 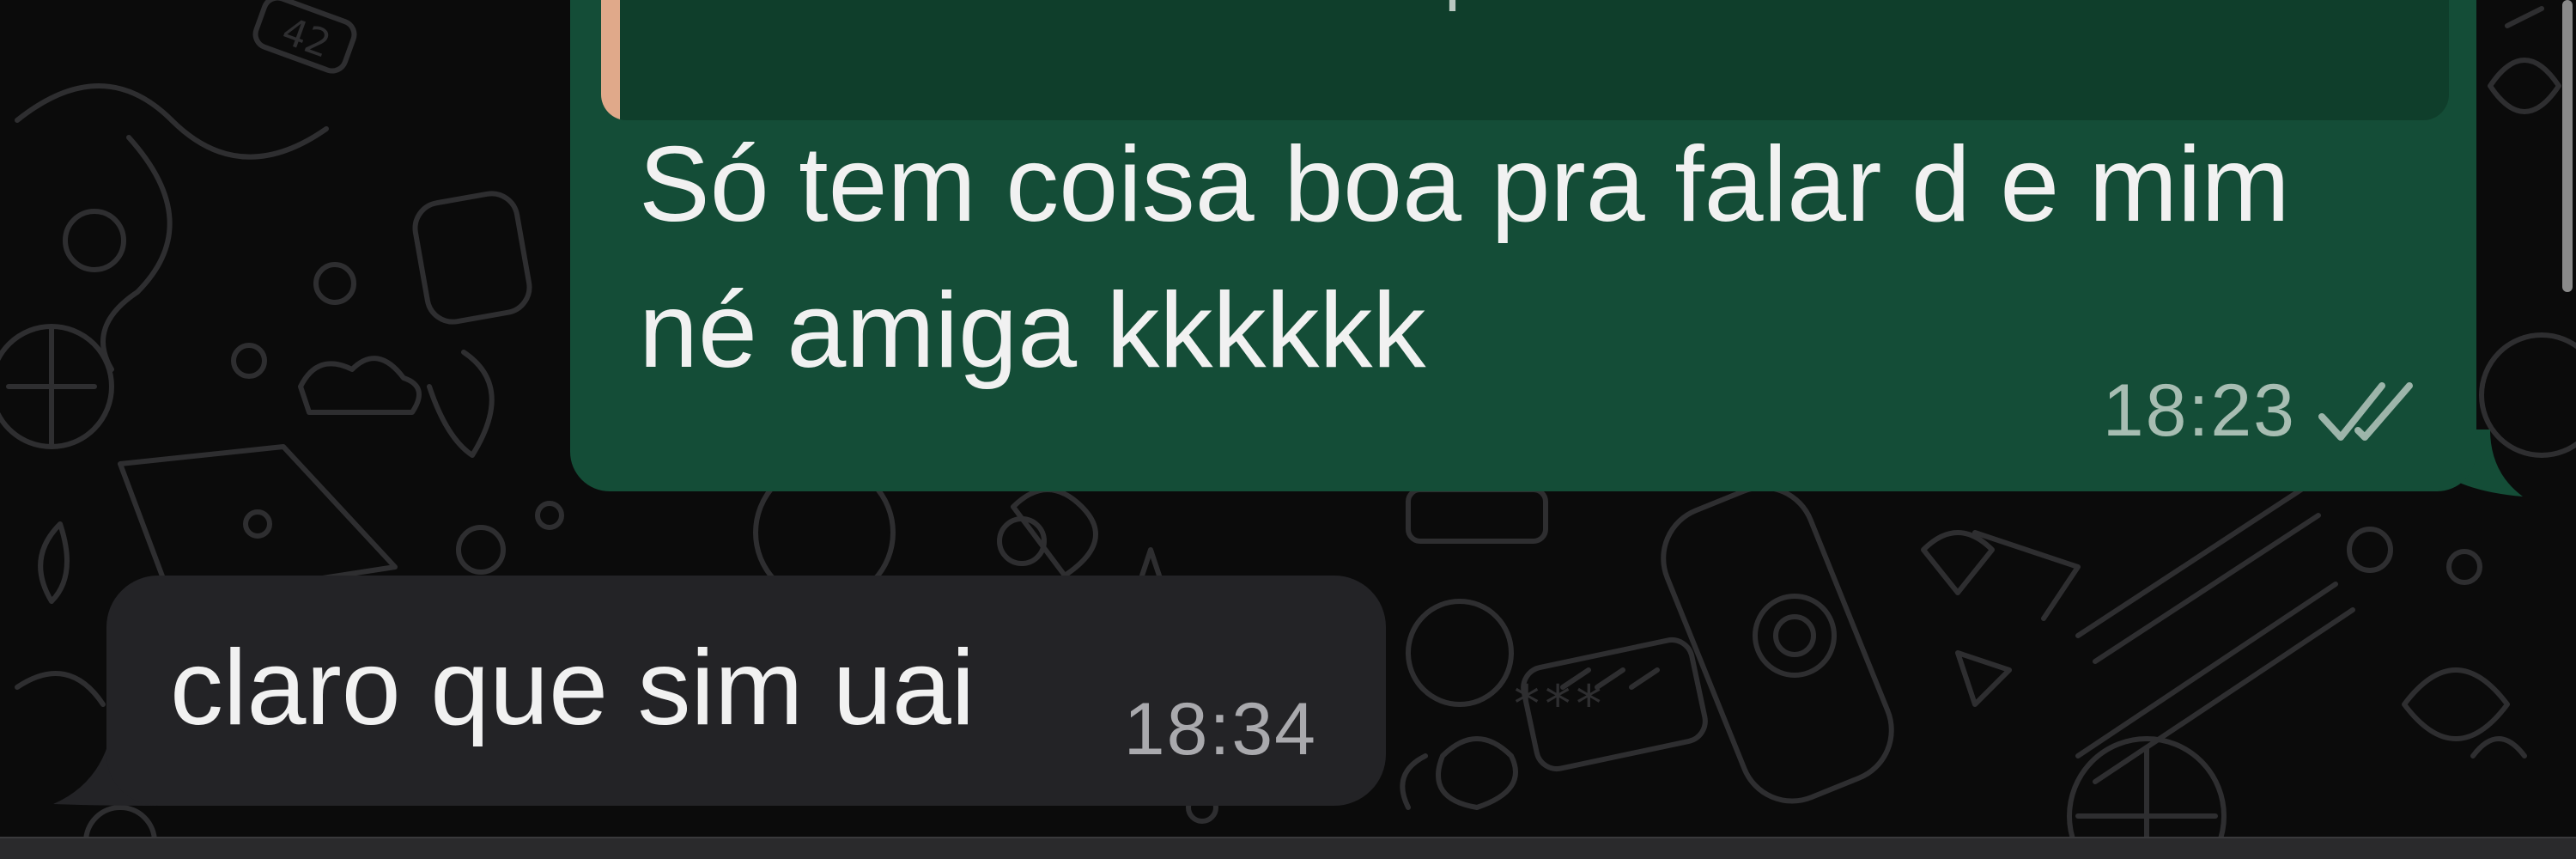 I want to click on incoming-message-time: 18:34, so click(x=1220, y=730).